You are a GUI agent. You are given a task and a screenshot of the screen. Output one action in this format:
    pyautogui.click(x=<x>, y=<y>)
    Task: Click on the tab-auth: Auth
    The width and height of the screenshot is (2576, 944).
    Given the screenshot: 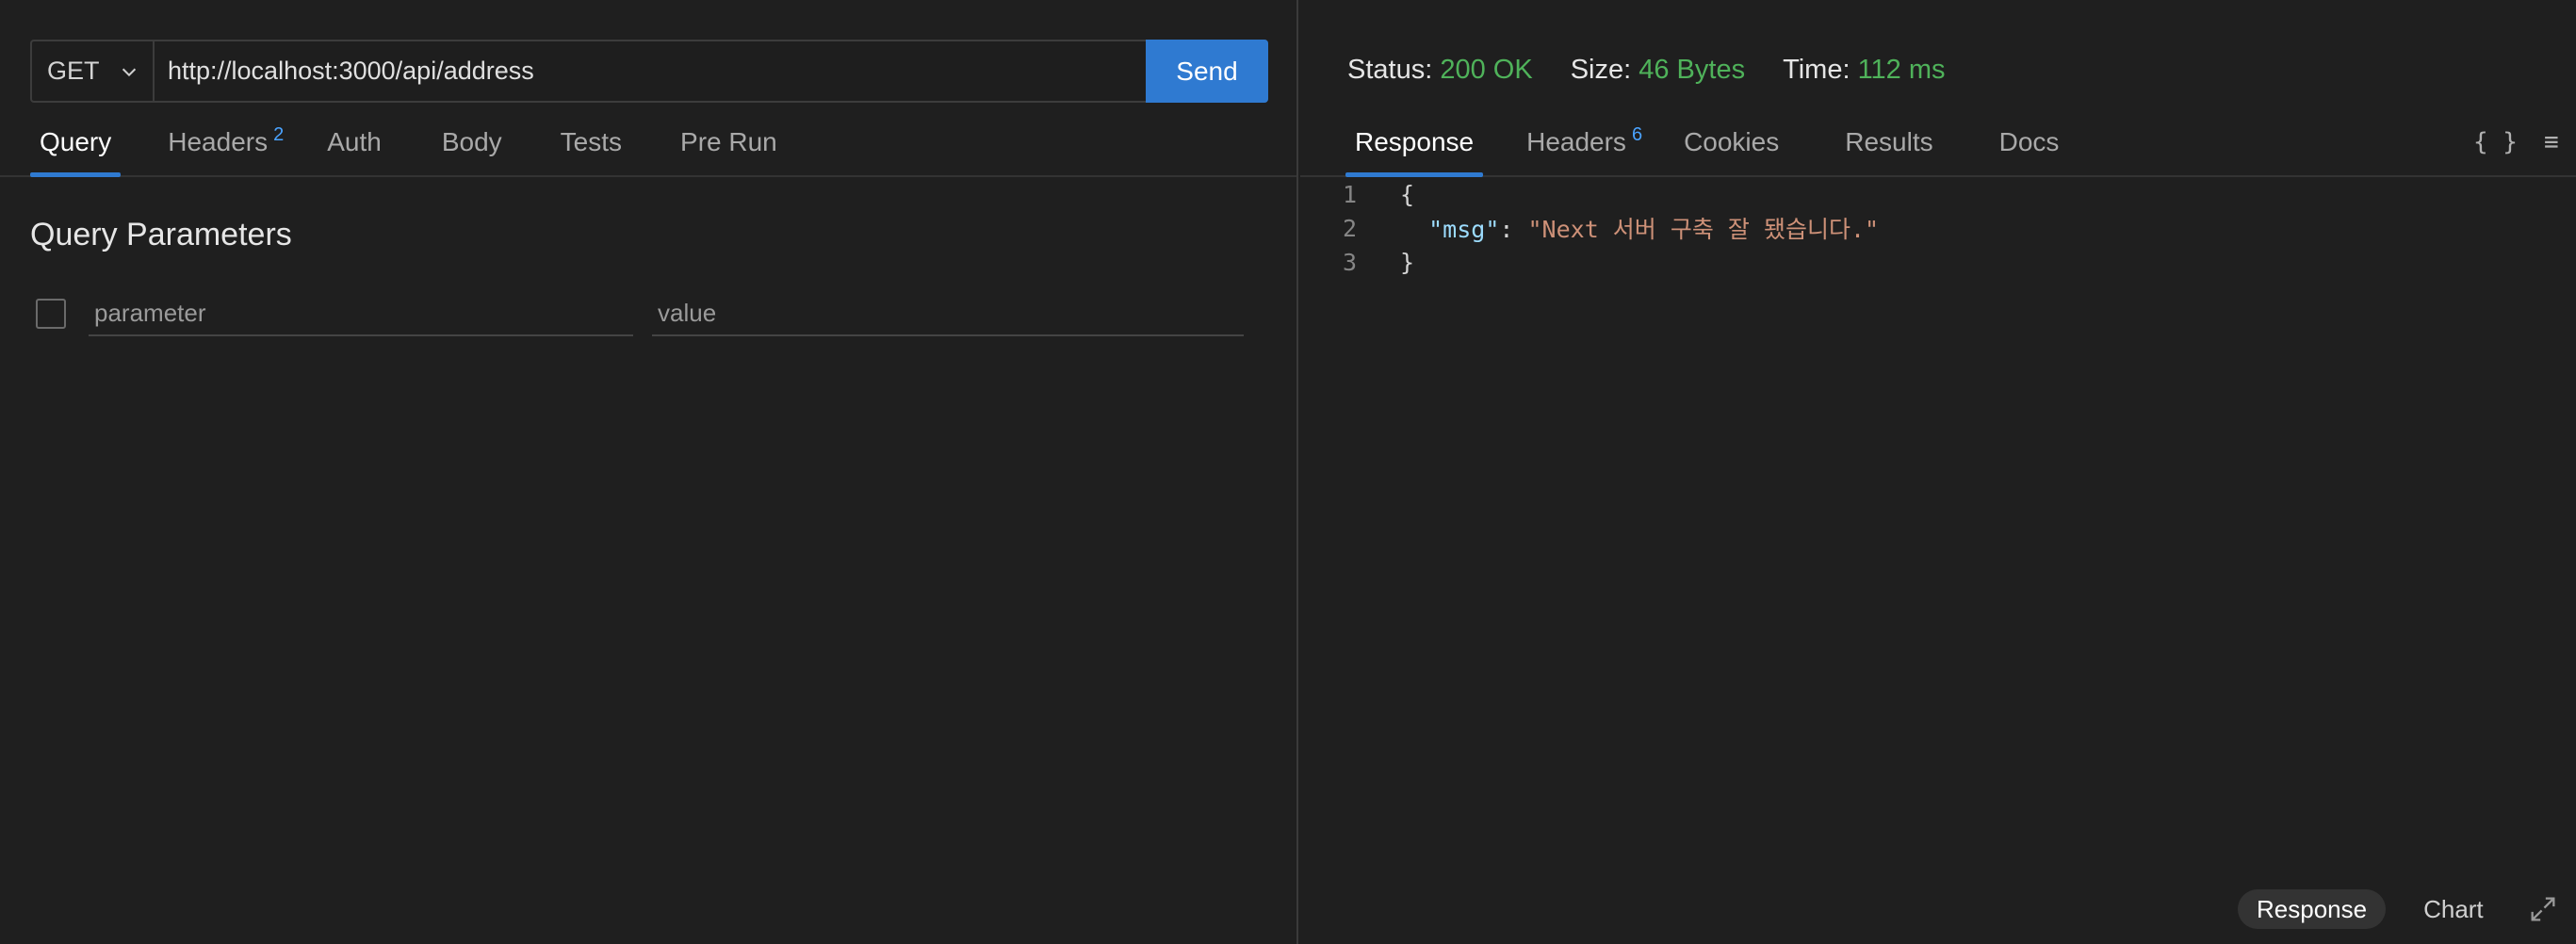 What is the action you would take?
    pyautogui.click(x=354, y=142)
    